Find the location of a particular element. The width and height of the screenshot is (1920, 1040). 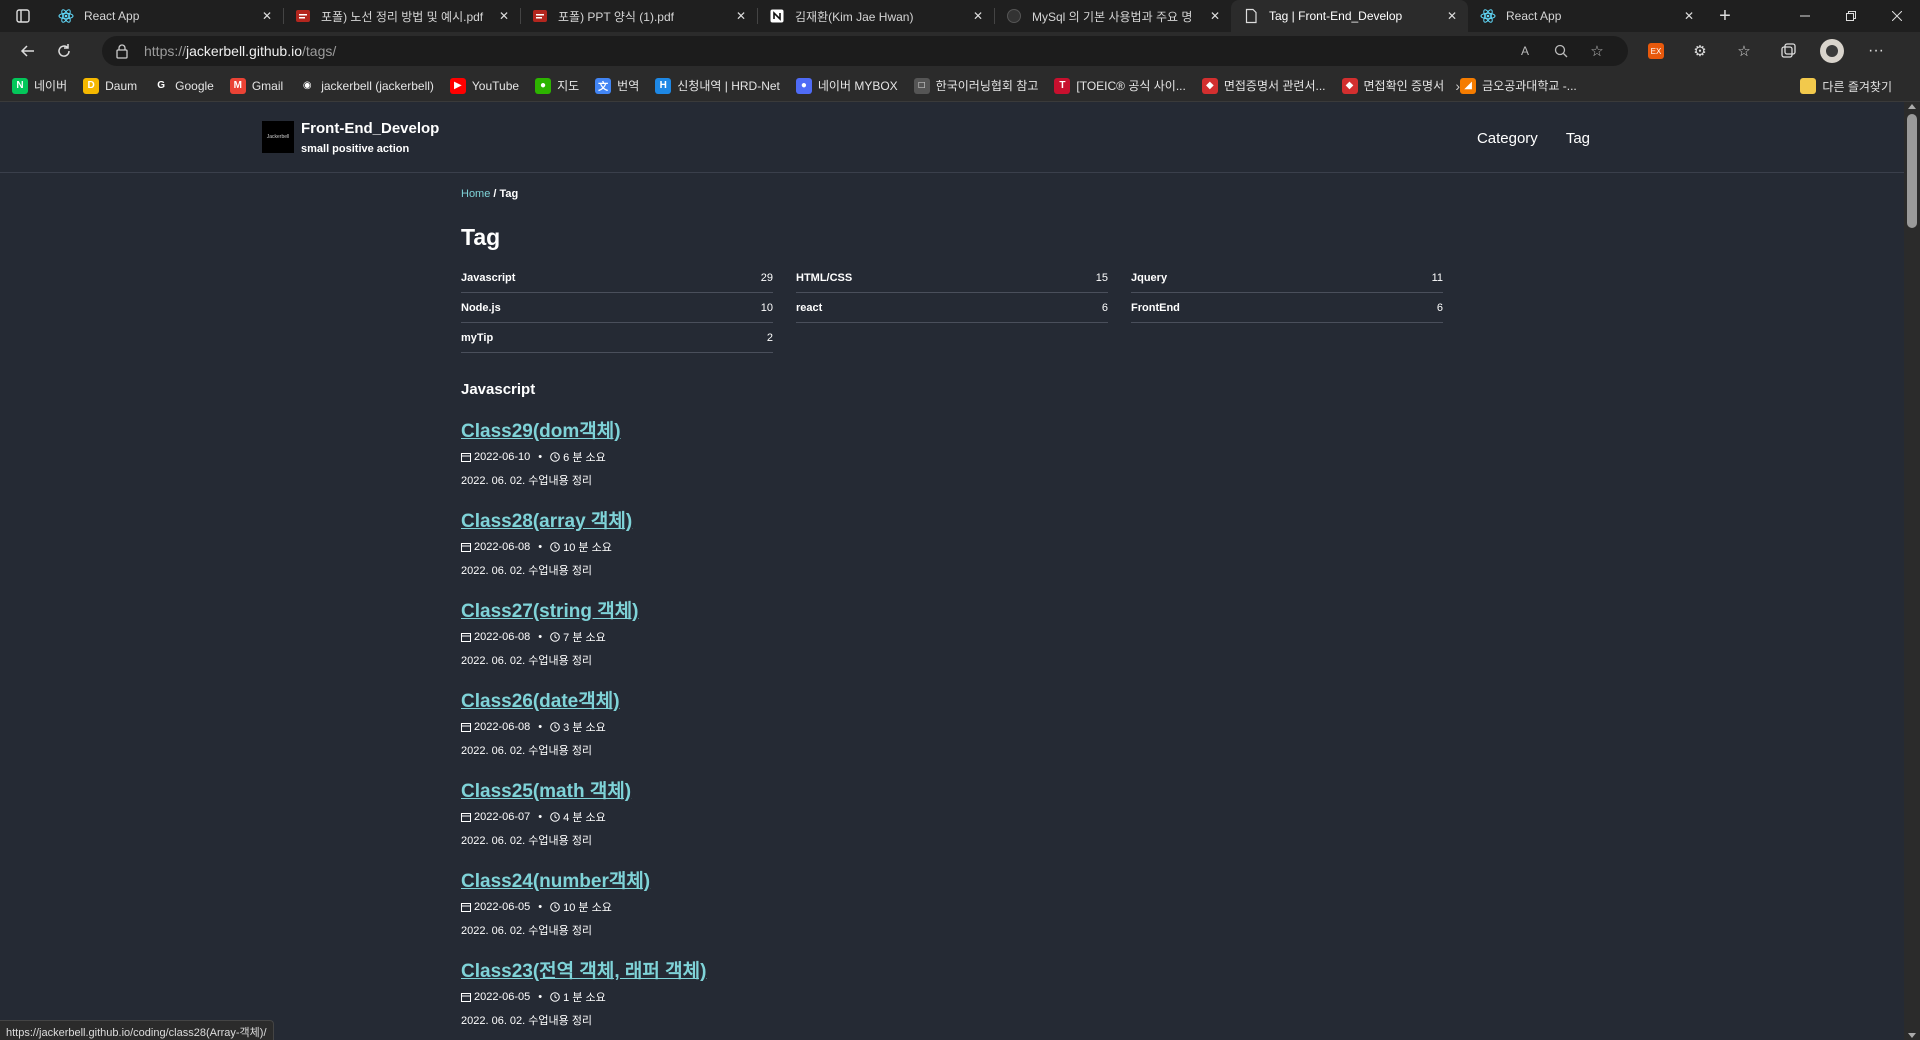

scroll-down-arrow-icon is located at coordinates (1912, 1035).